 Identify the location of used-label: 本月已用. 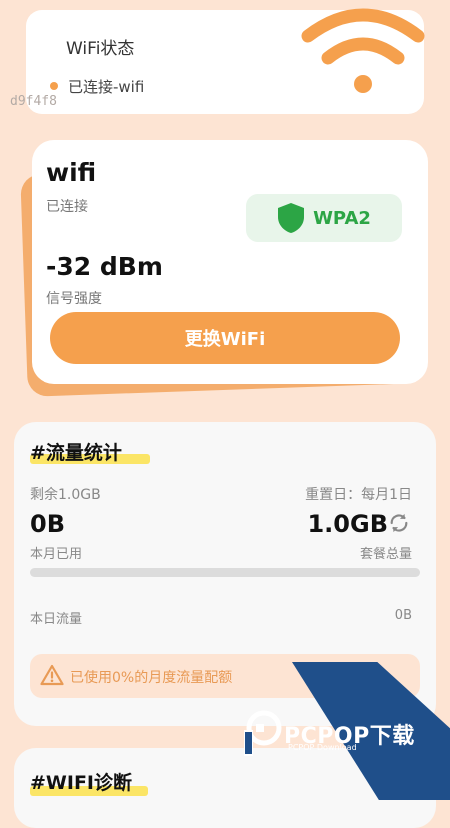
(56, 554).